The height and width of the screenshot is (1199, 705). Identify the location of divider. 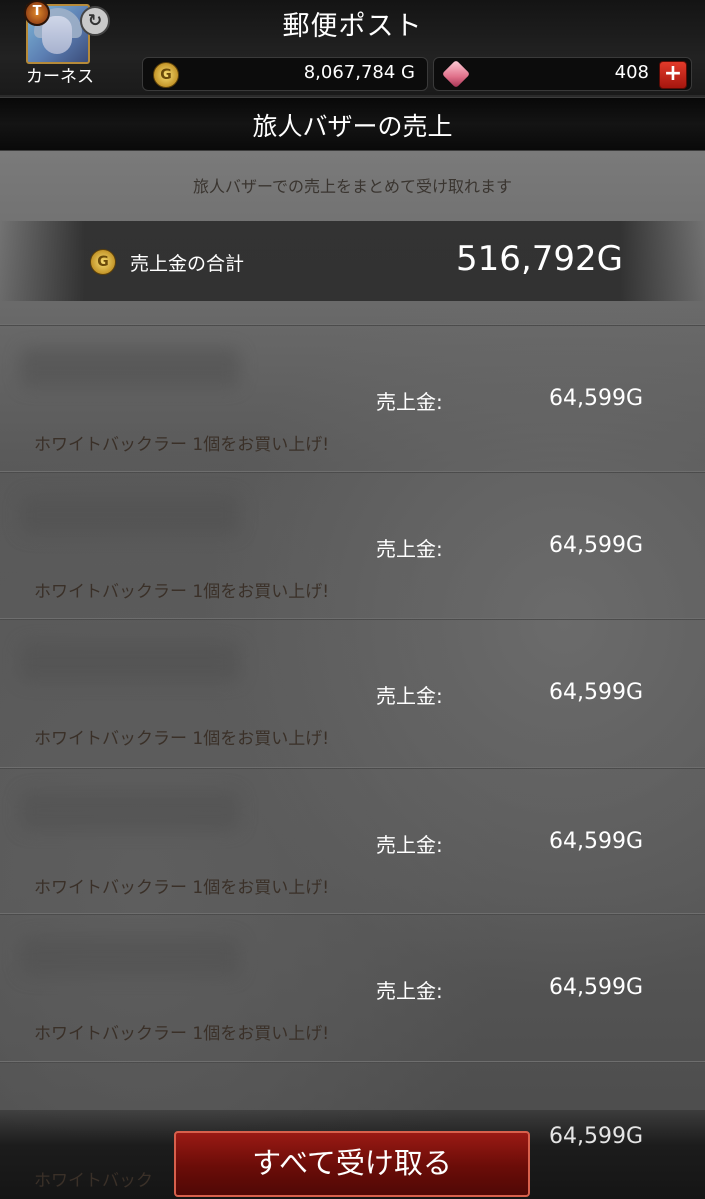
(352, 1062).